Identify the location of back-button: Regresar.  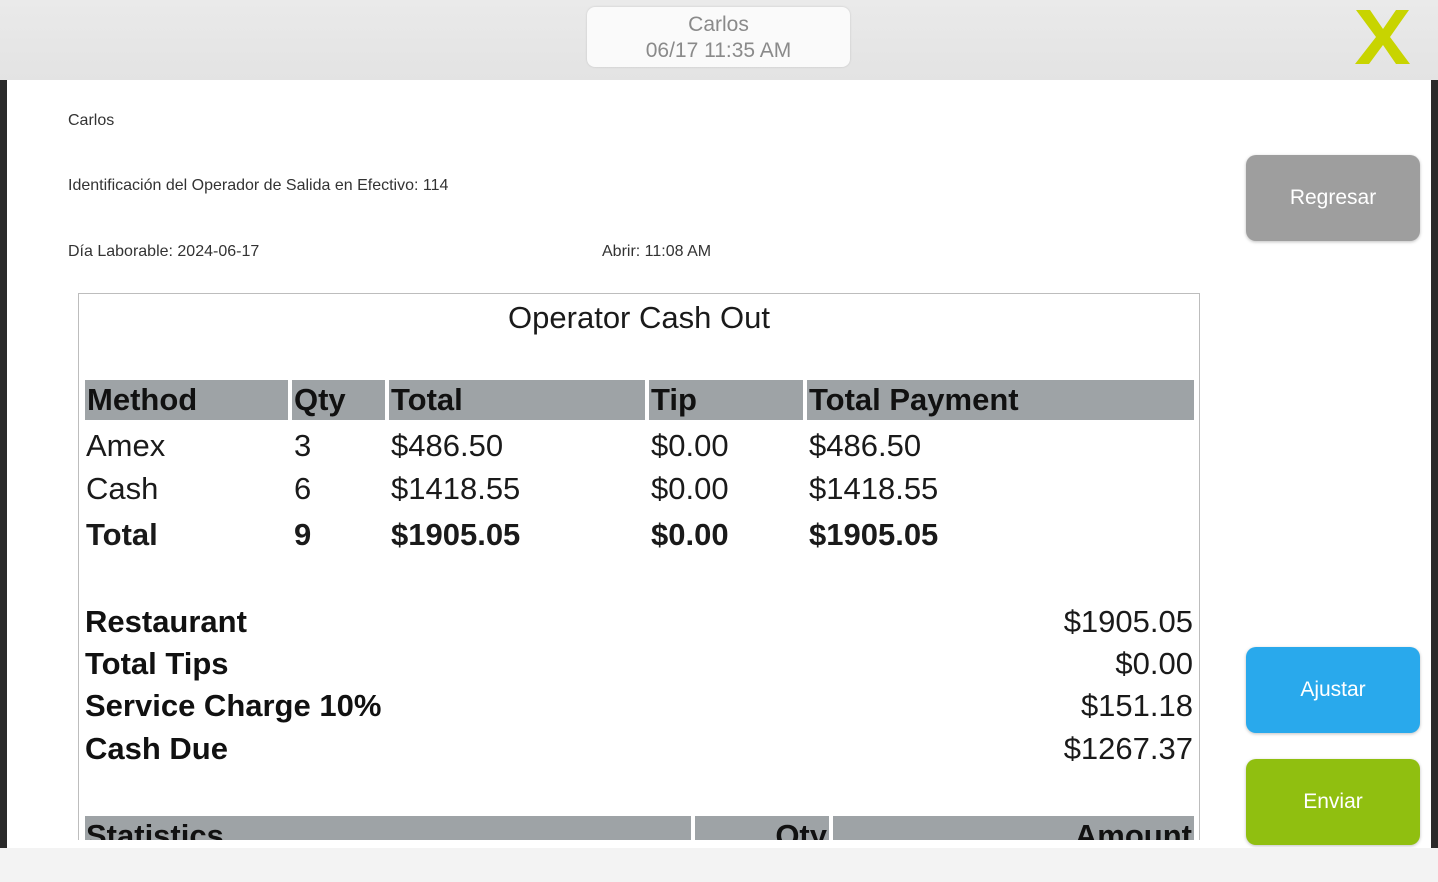
(1333, 198).